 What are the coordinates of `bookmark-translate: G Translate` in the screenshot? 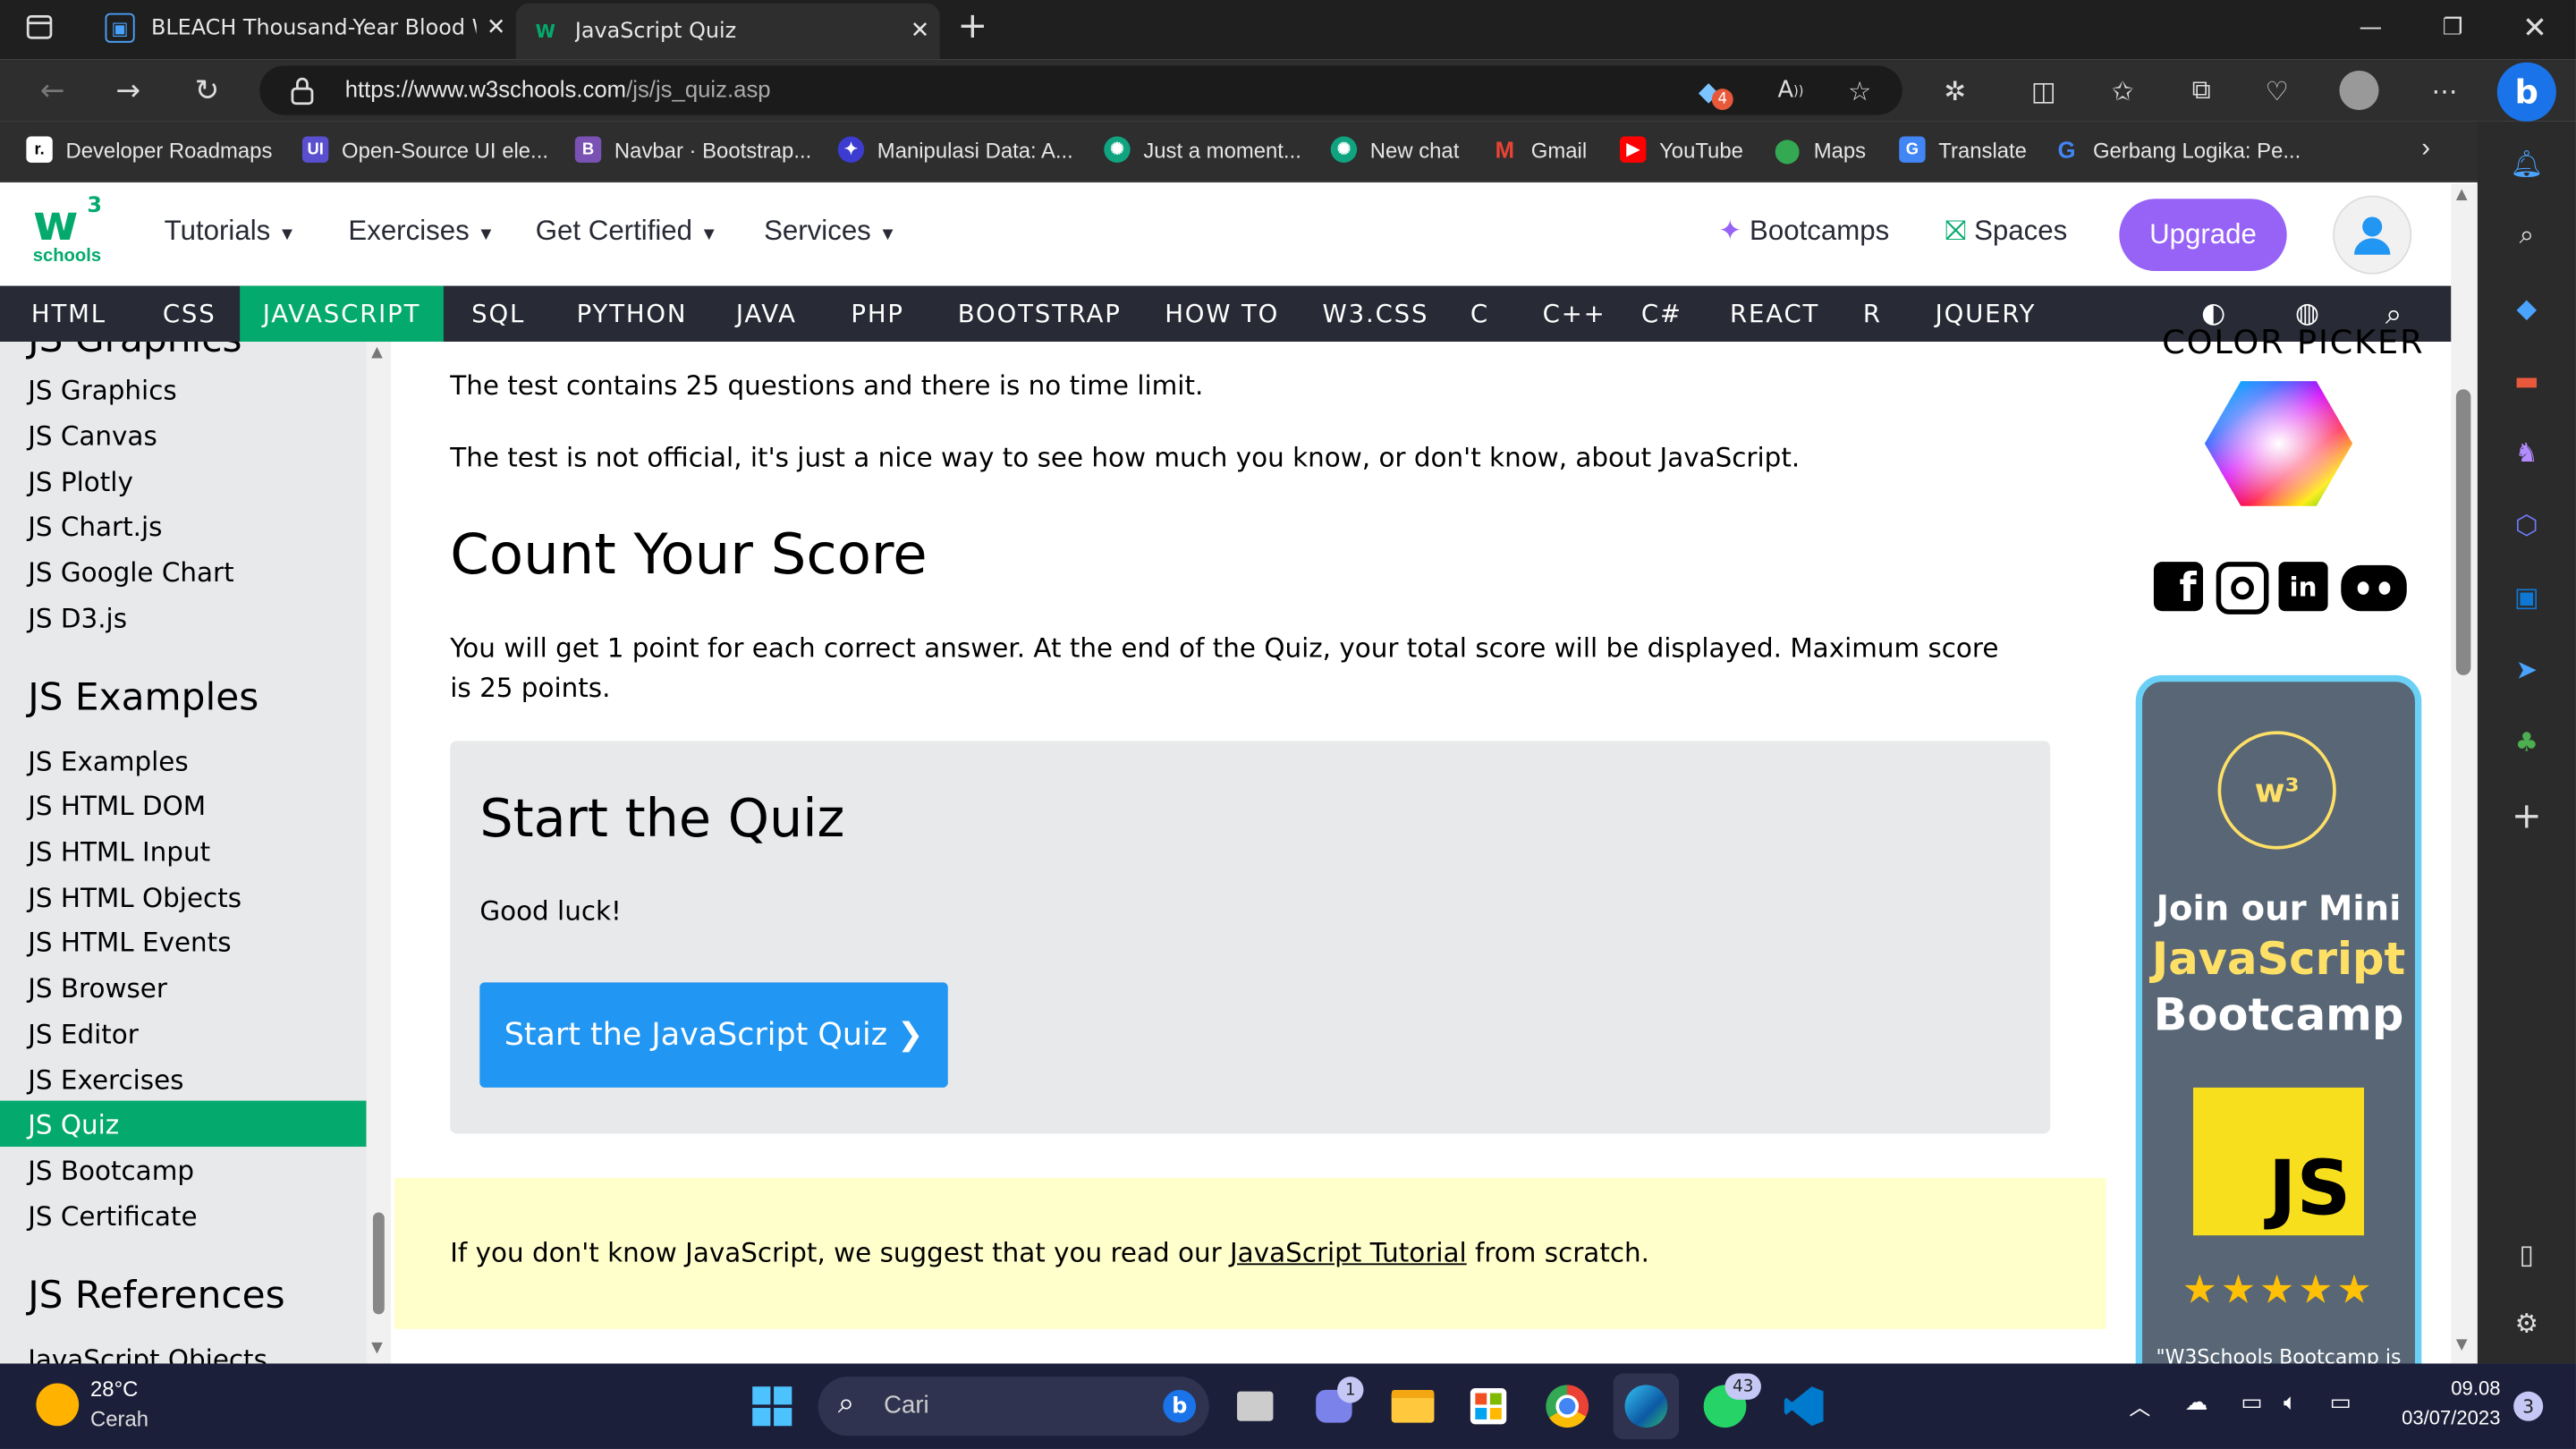 It's located at (1963, 149).